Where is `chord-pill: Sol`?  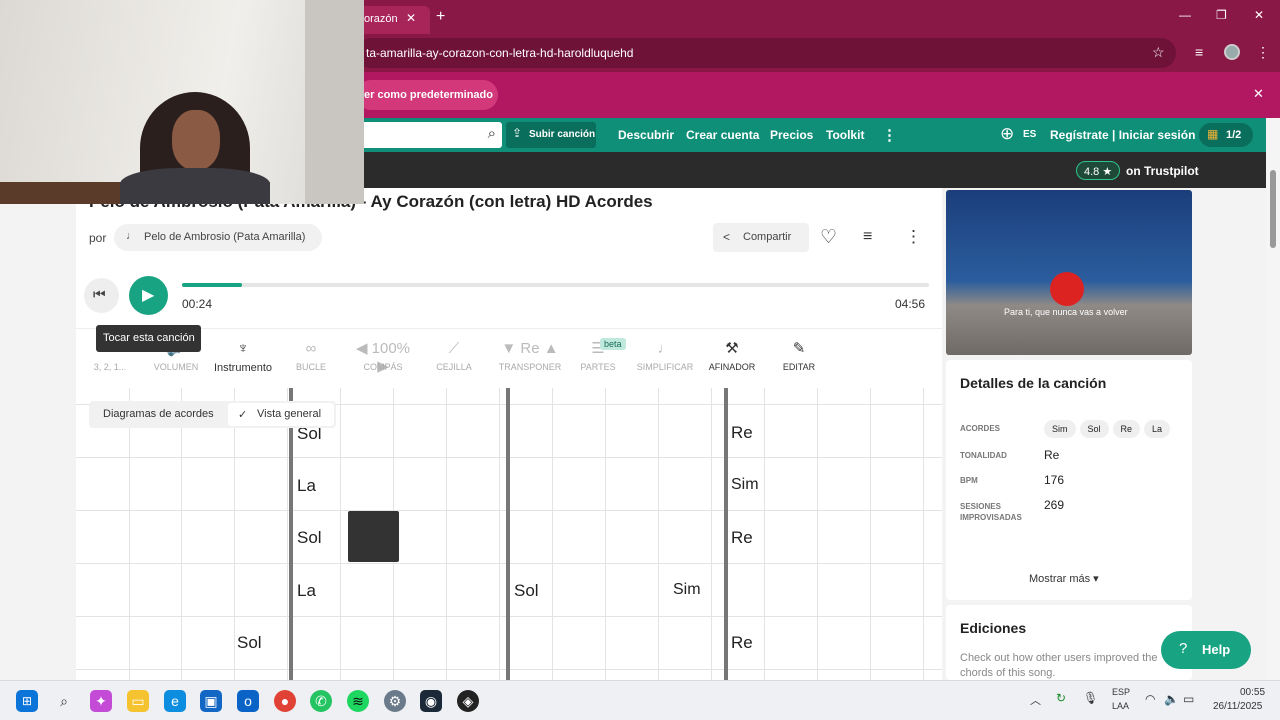 chord-pill: Sol is located at coordinates (1094, 429).